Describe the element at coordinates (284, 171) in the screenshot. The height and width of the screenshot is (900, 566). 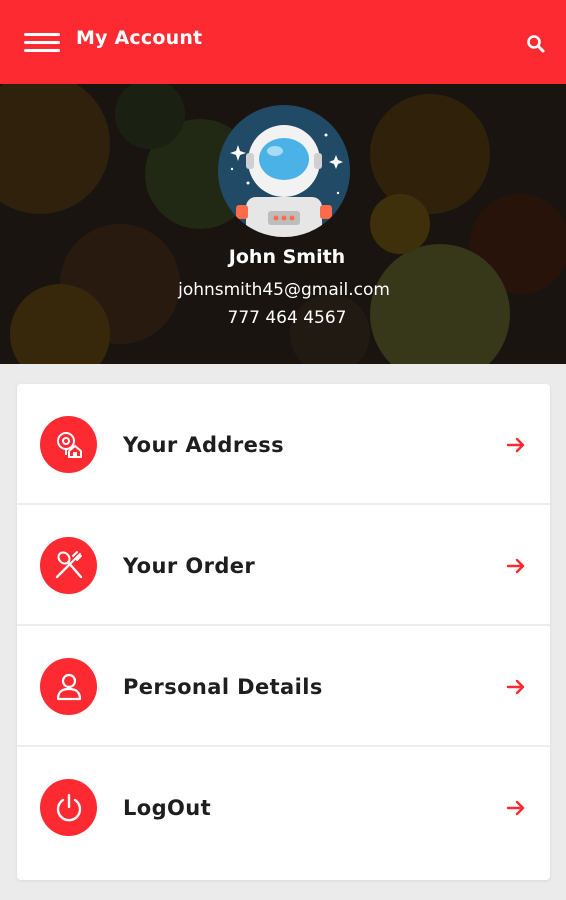
I see `astronaut-avatar` at that location.